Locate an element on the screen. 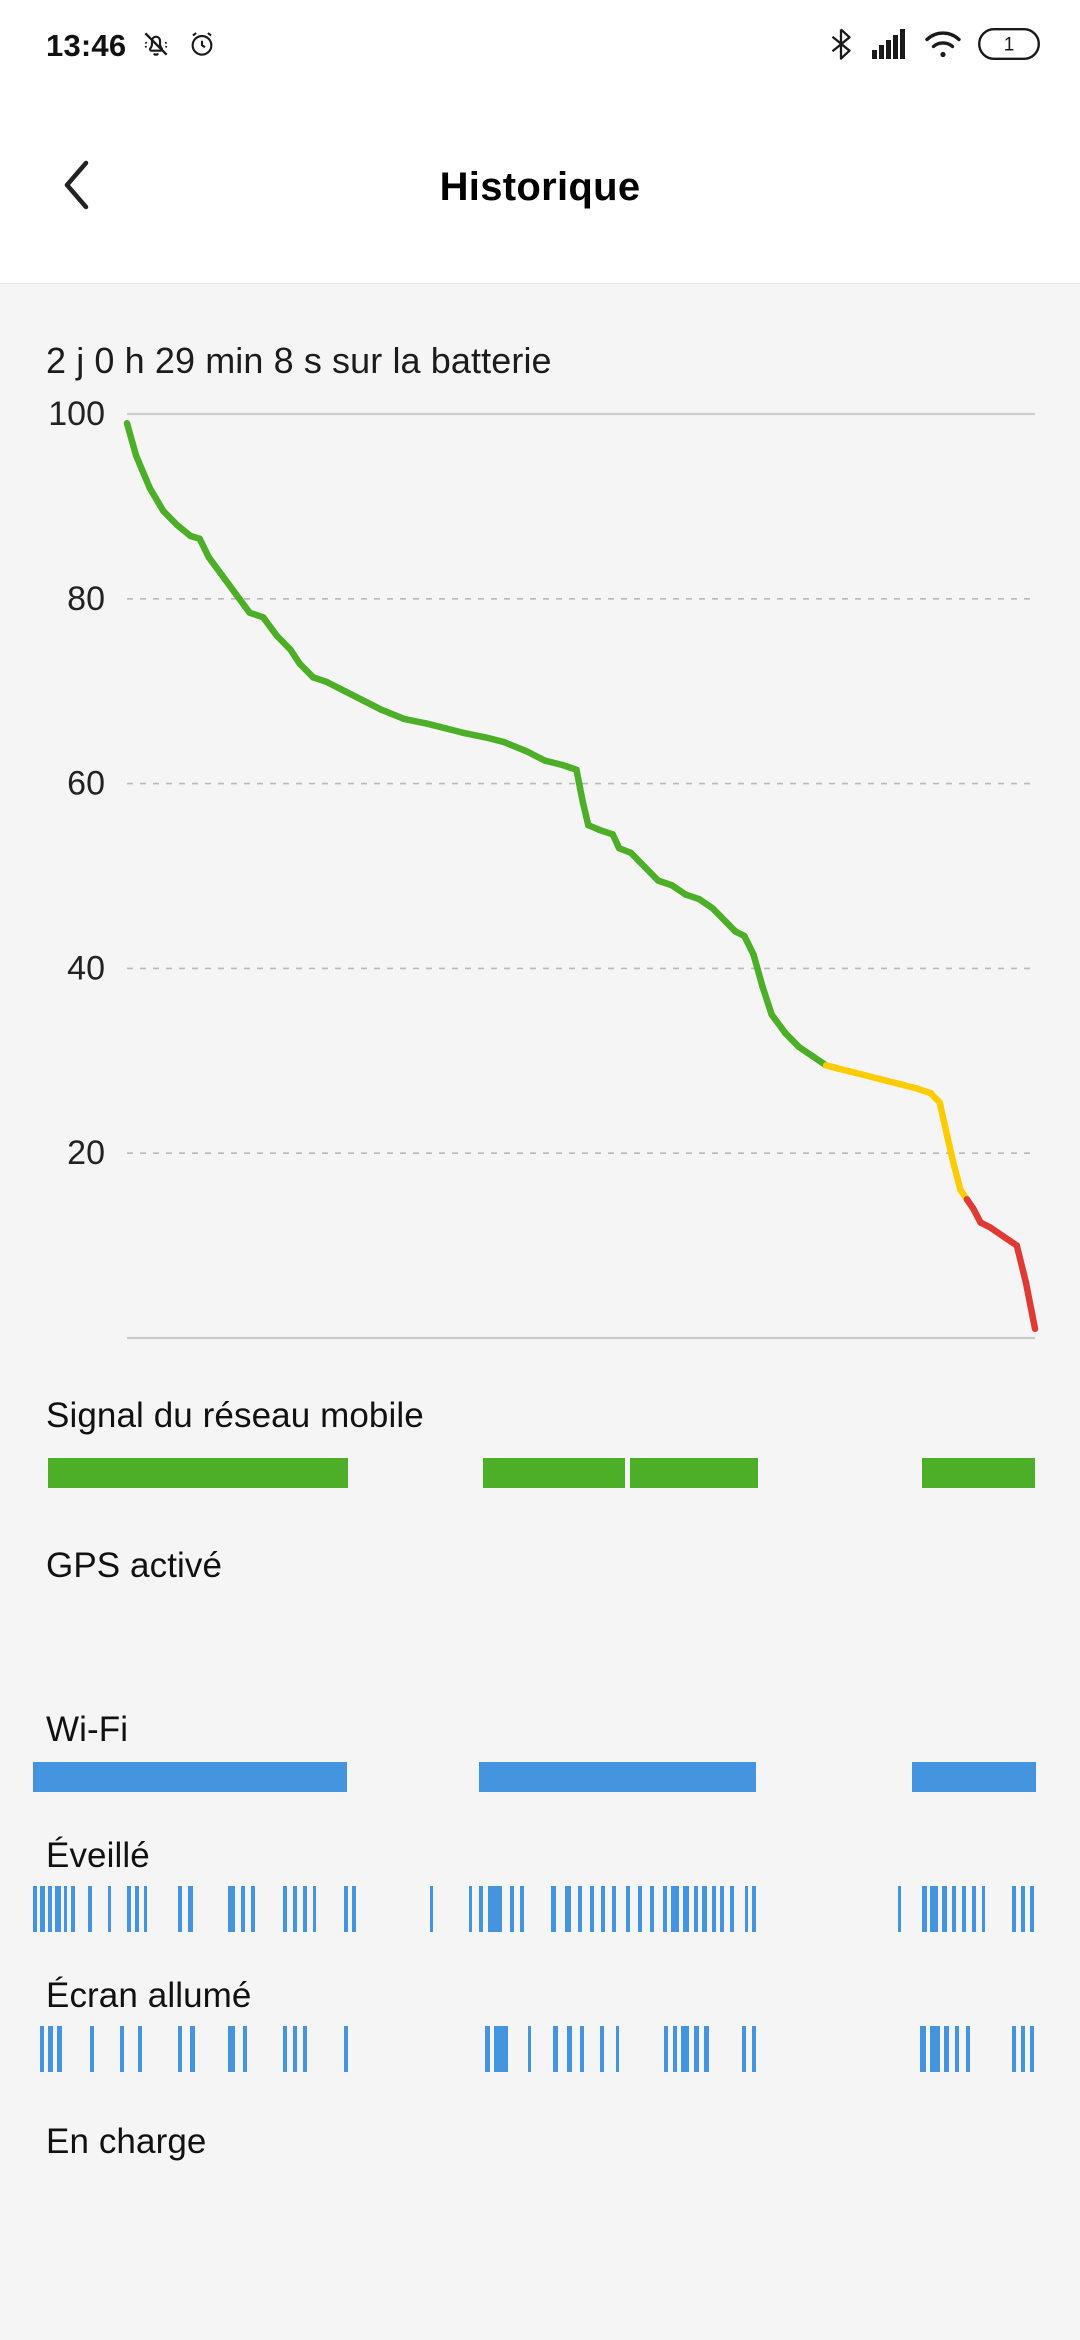 The height and width of the screenshot is (2340, 1080). page-title: Historique is located at coordinates (540, 187).